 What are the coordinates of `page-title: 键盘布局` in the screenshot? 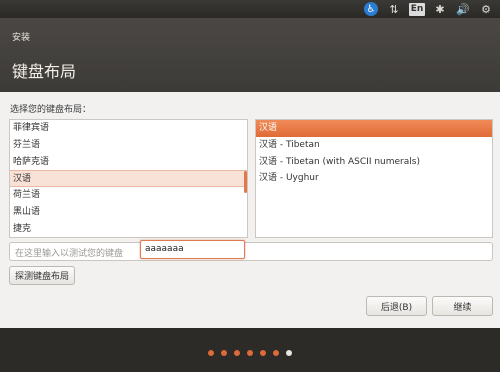 It's located at (44, 71).